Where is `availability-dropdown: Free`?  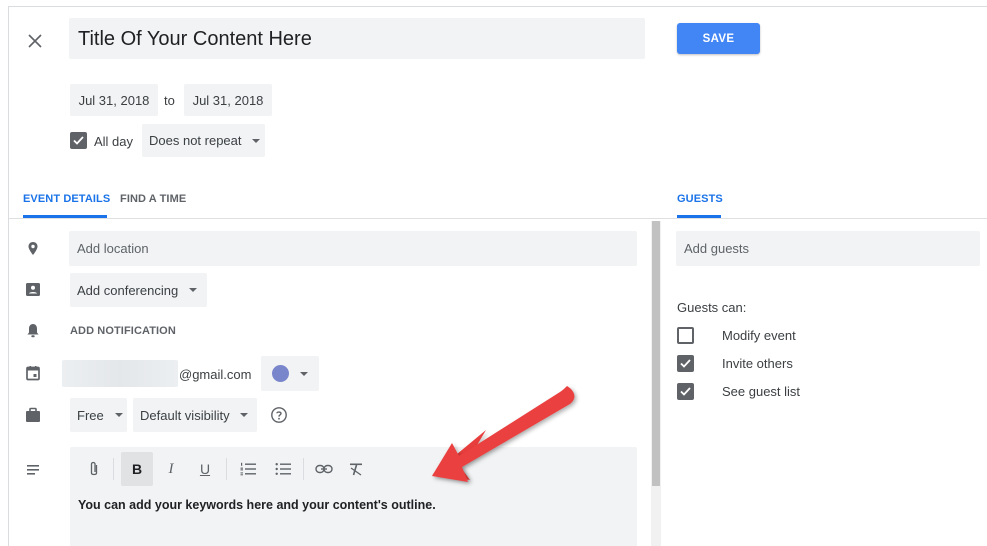 availability-dropdown: Free is located at coordinates (98, 415).